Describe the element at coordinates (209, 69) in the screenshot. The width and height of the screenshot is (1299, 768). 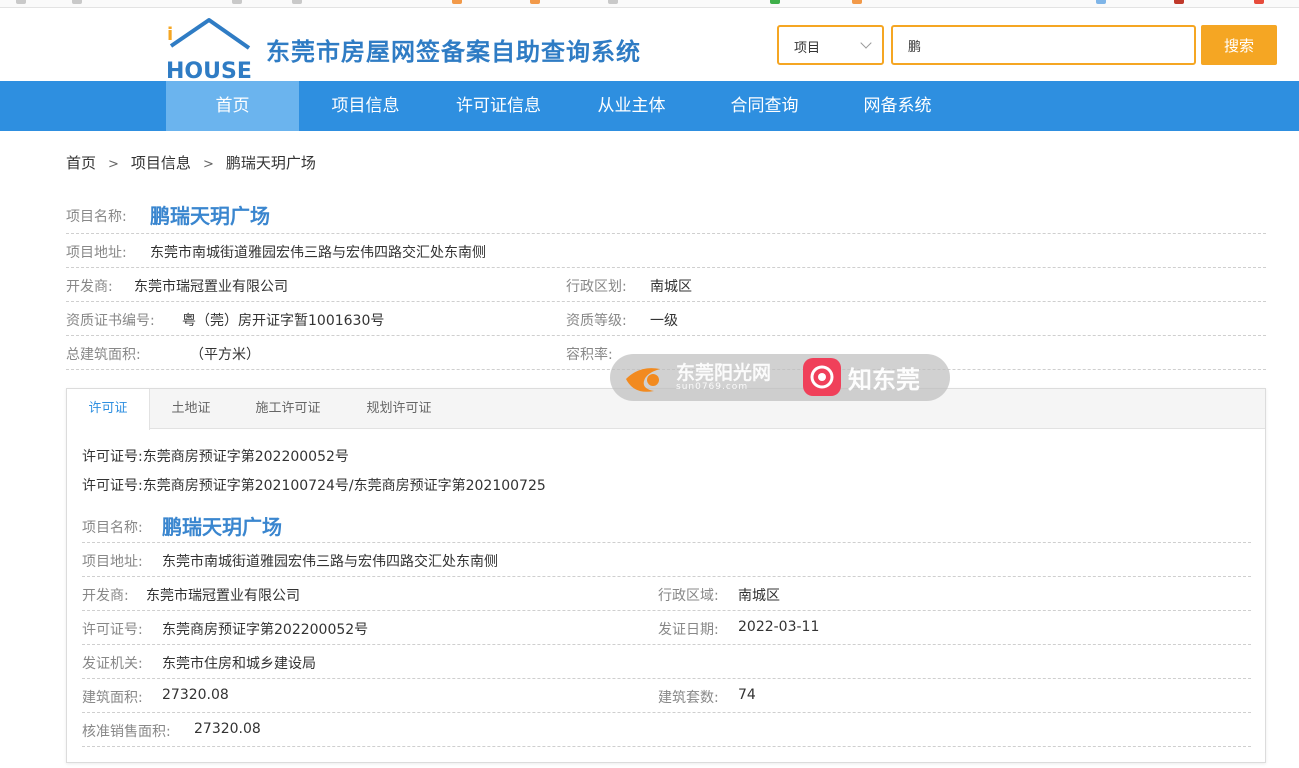
I see `svg-text: HOUSE` at that location.